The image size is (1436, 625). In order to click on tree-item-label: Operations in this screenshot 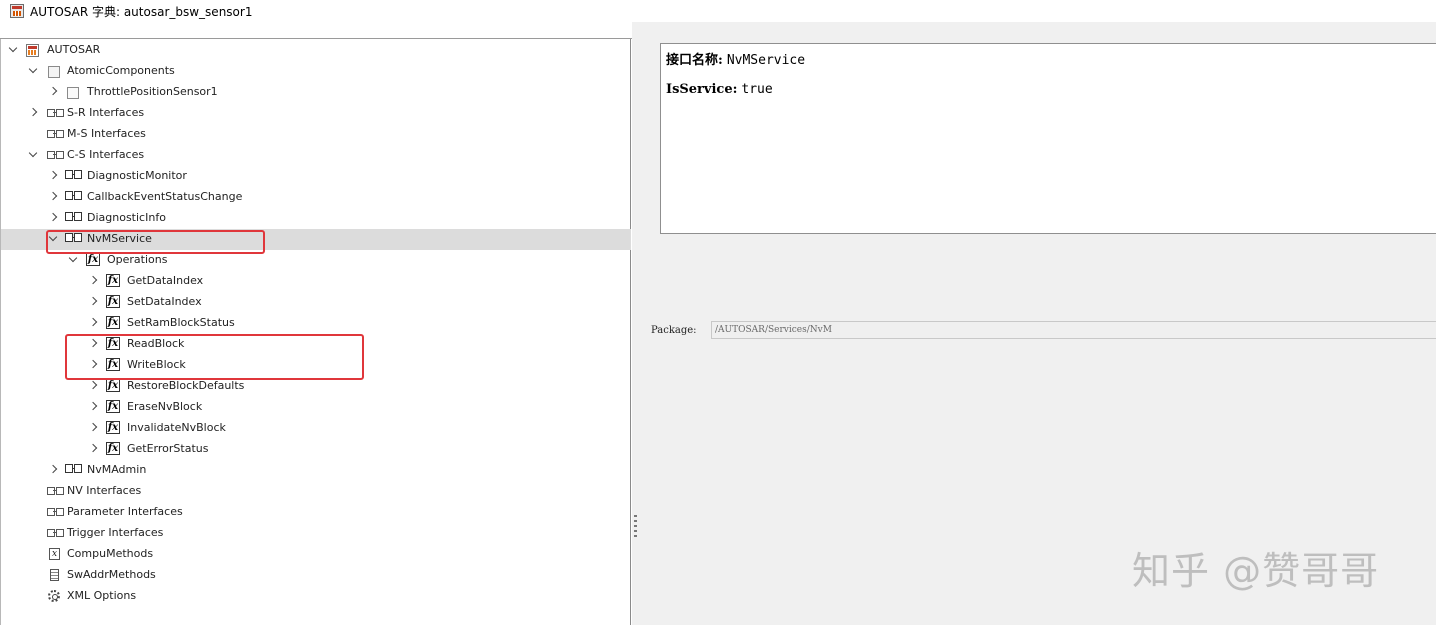, I will do `click(137, 259)`.